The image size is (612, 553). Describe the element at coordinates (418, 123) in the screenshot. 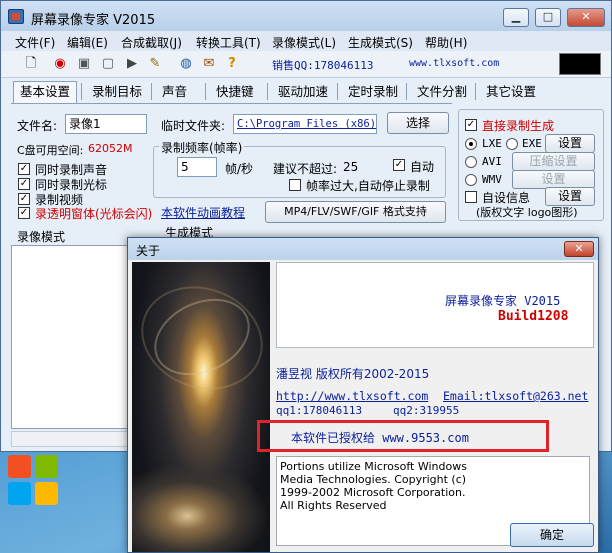

I see `select-folder-button: 选择` at that location.